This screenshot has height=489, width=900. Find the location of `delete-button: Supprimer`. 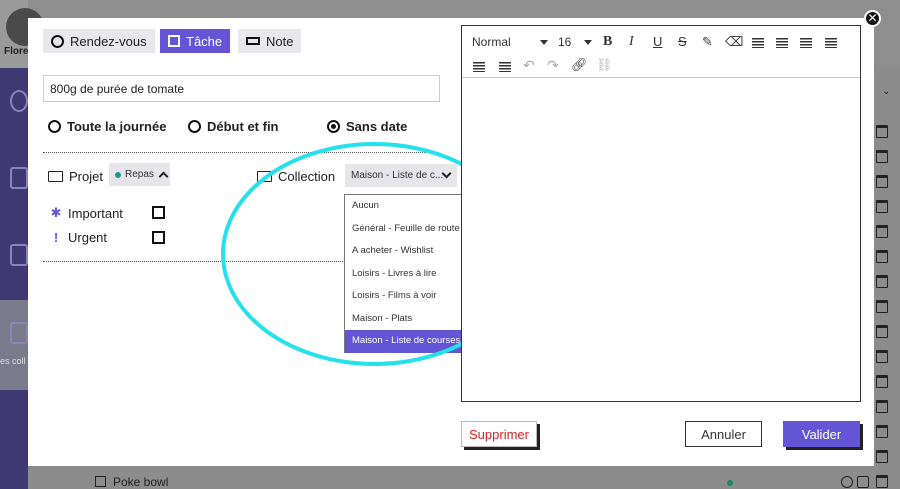

delete-button: Supprimer is located at coordinates (499, 434).